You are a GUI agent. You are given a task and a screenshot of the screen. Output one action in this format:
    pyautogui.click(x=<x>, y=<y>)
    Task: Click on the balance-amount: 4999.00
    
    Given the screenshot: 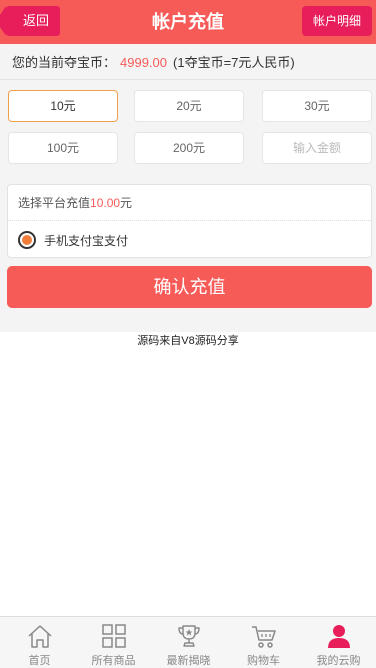 What is the action you would take?
    pyautogui.click(x=144, y=62)
    